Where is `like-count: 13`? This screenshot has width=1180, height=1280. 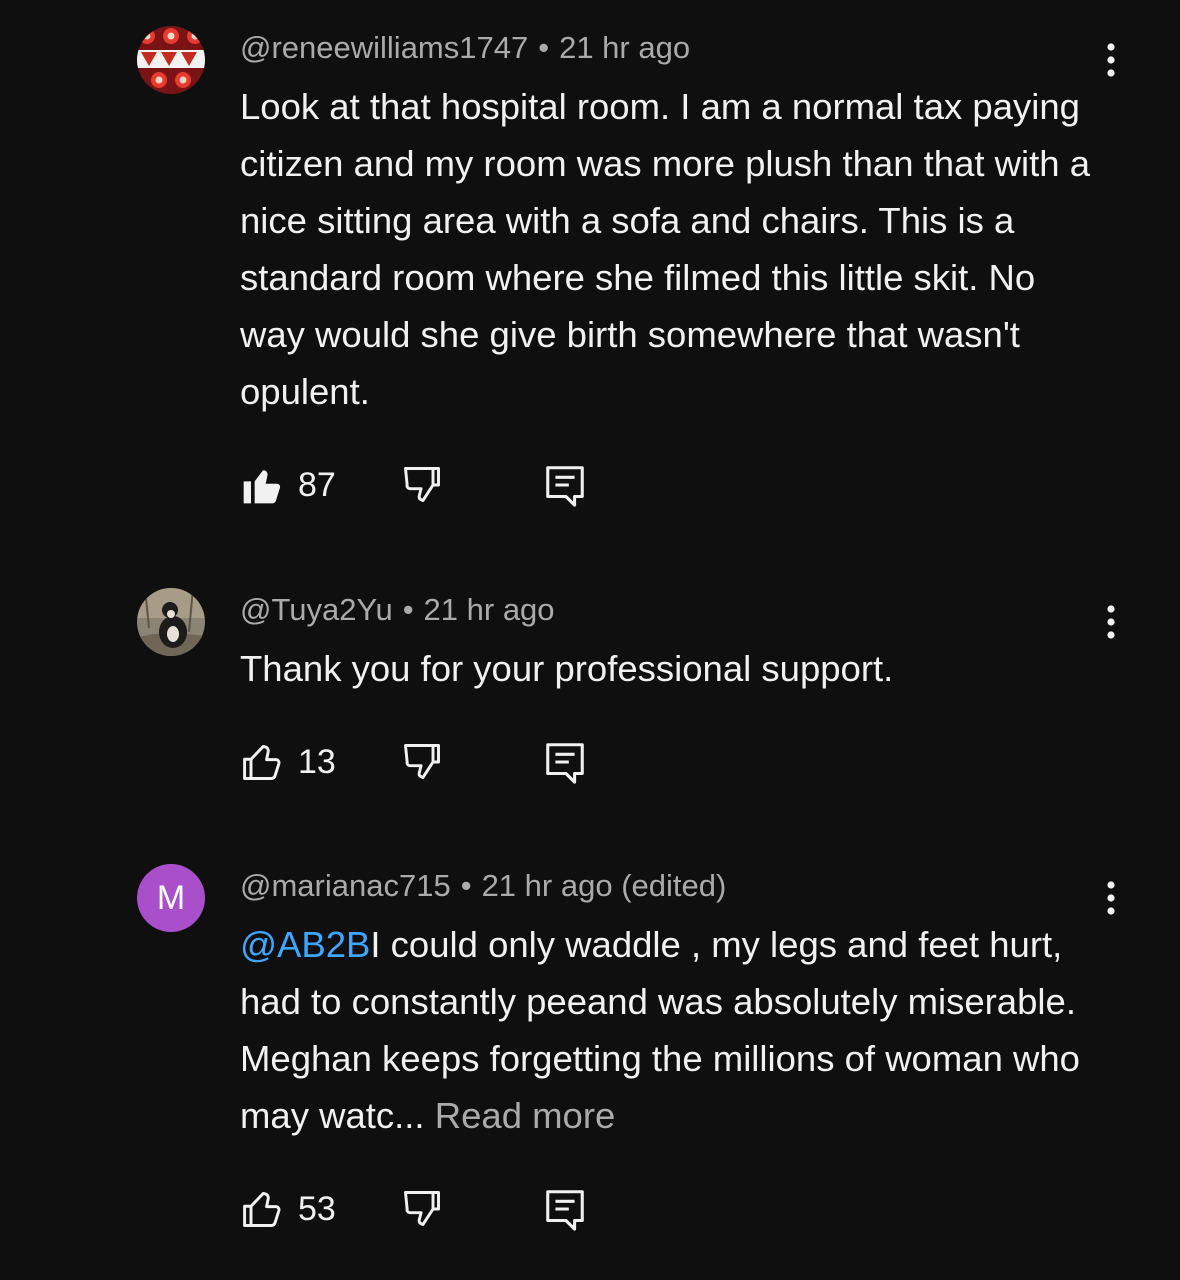
like-count: 13 is located at coordinates (317, 761).